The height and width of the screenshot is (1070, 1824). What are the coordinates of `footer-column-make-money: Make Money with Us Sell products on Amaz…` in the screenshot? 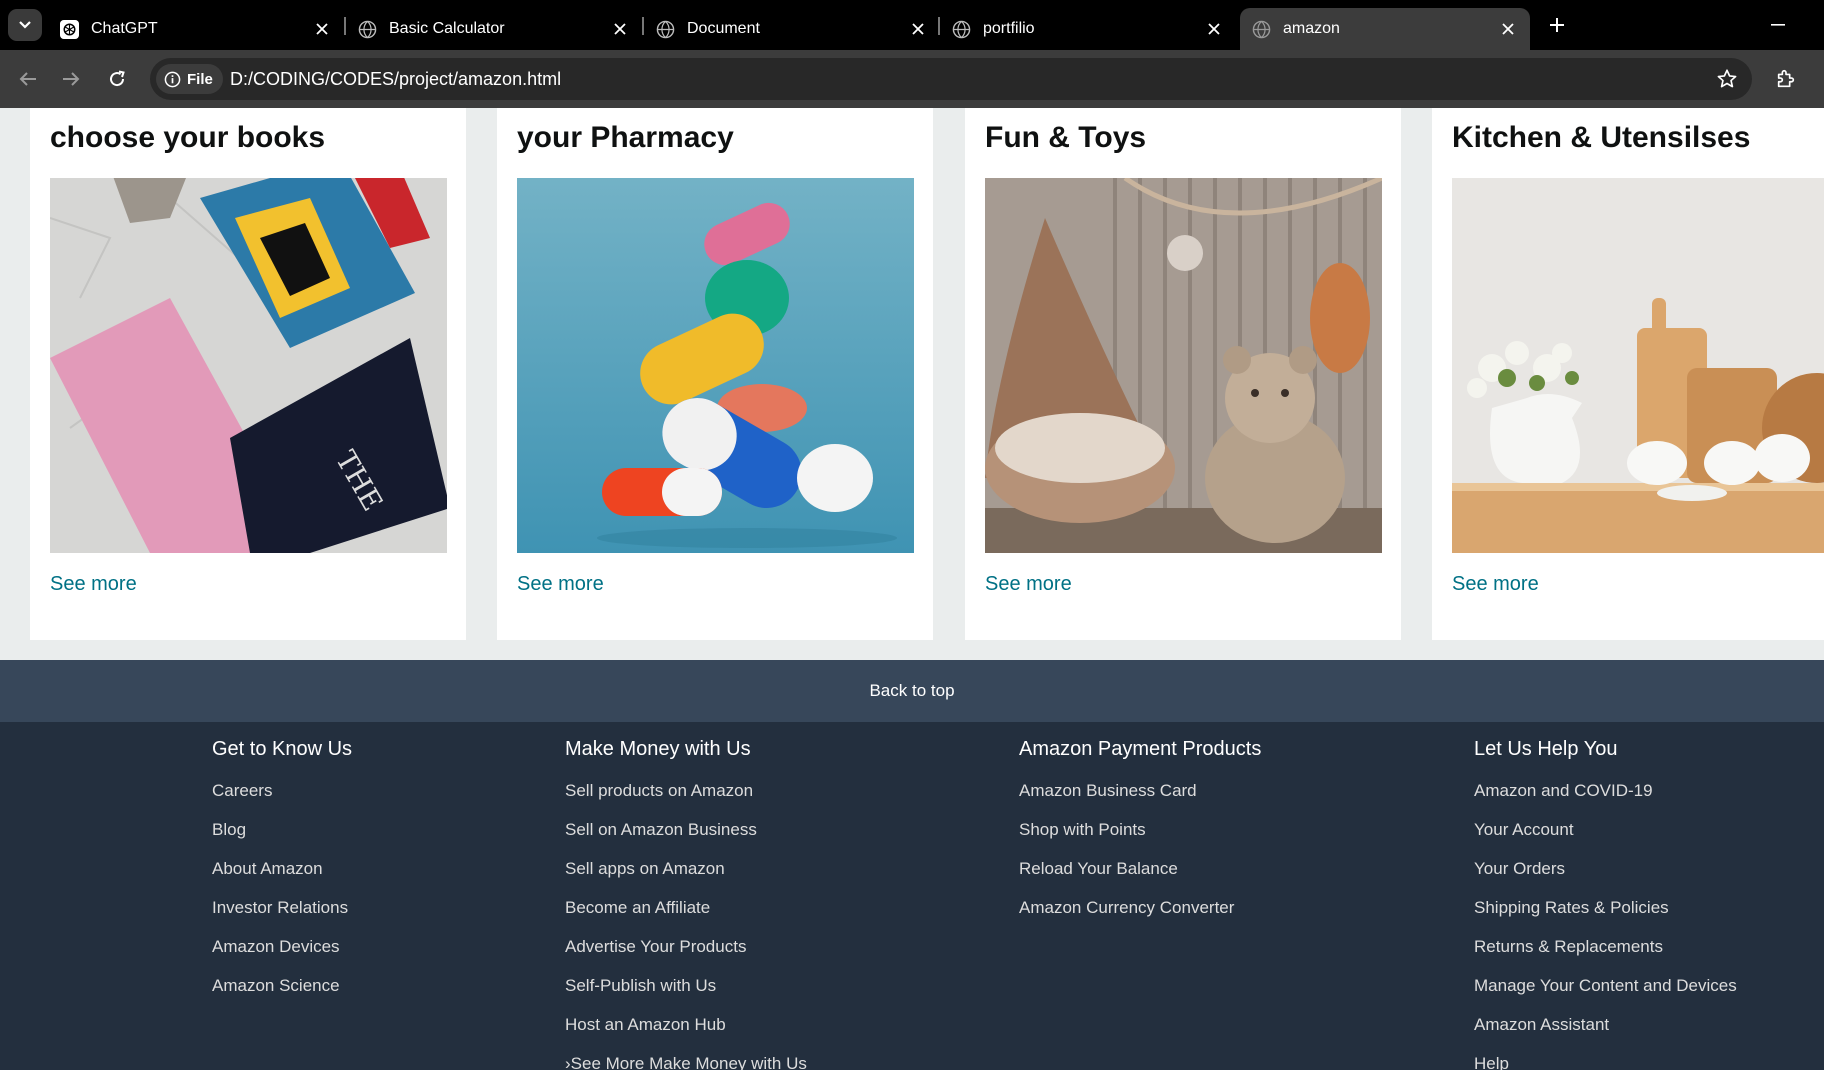 It's located at (686, 903).